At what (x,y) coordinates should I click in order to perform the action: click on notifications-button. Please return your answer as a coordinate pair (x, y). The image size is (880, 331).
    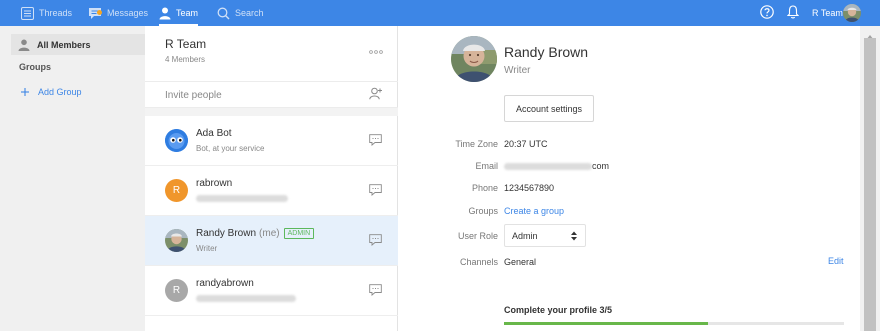
    Looking at the image, I should click on (793, 13).